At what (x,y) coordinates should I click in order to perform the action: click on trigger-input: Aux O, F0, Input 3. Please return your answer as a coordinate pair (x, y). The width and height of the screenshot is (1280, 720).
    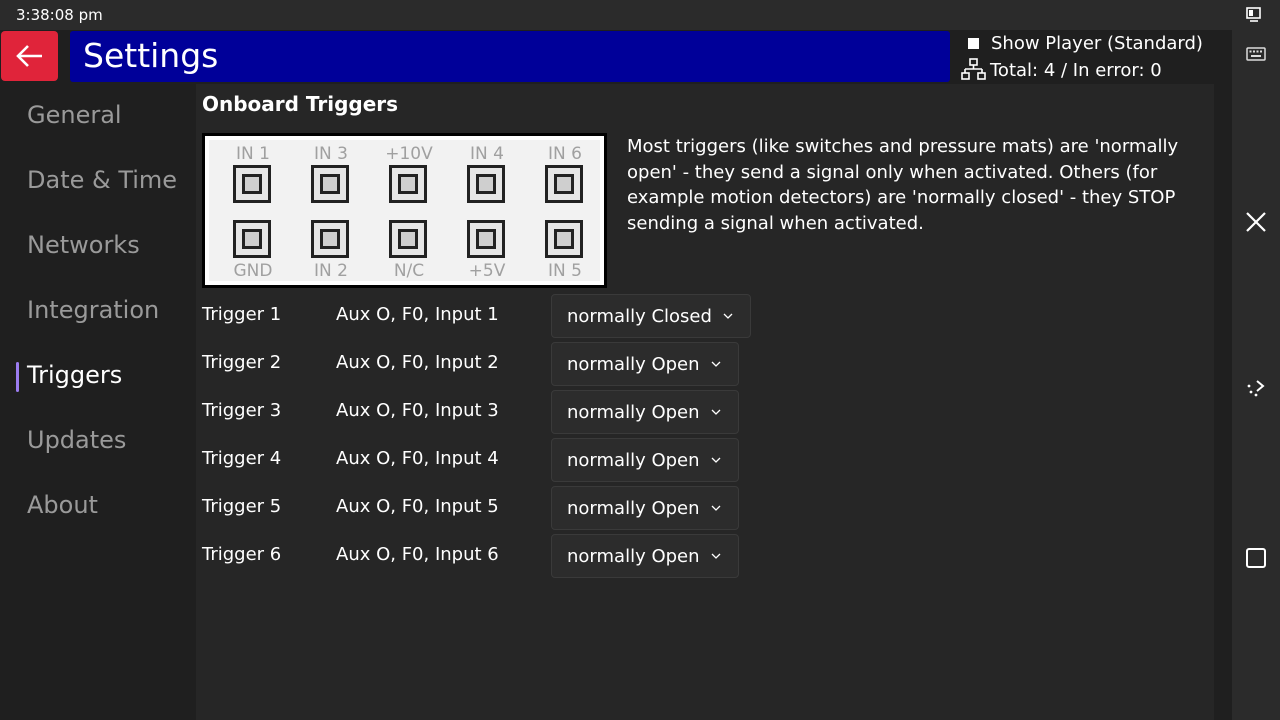
    Looking at the image, I should click on (417, 410).